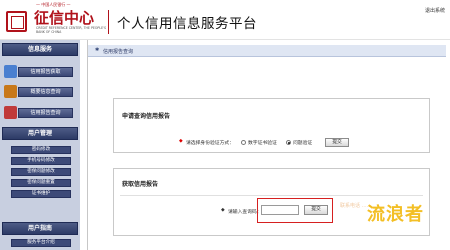  Describe the element at coordinates (280, 210) in the screenshot. I see `query-code-input` at that location.